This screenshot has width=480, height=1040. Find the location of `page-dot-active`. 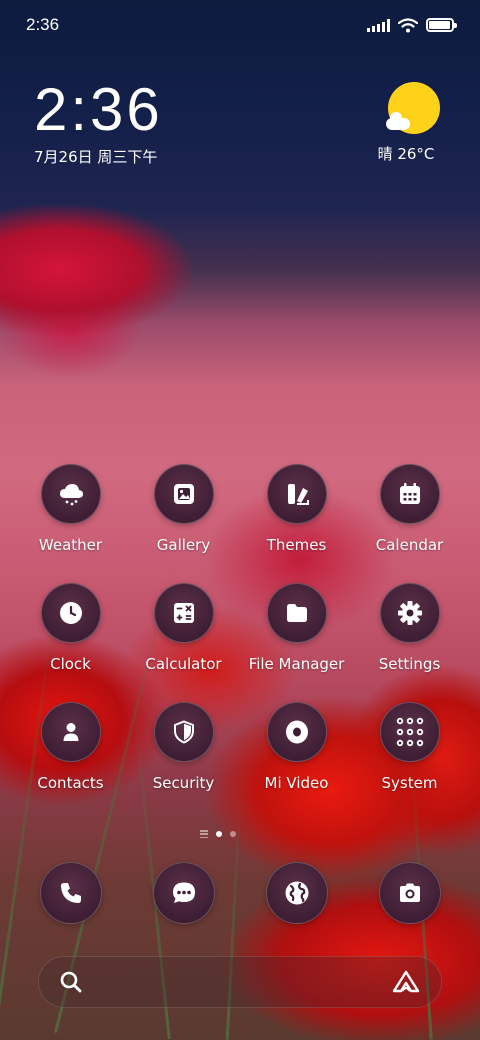

page-dot-active is located at coordinates (219, 834).